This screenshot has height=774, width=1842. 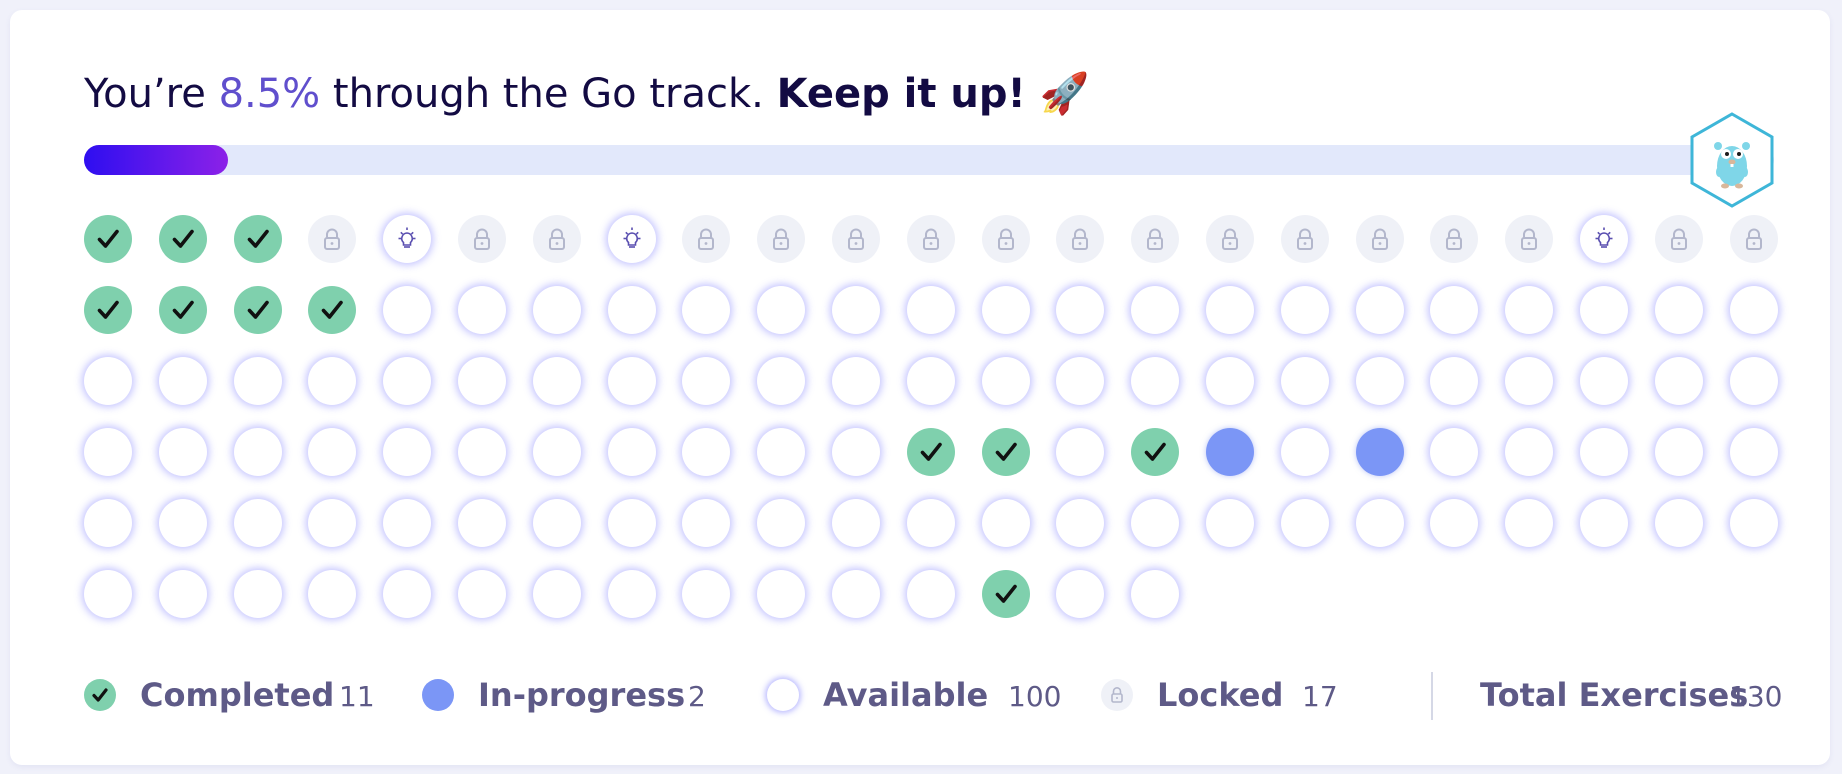 What do you see at coordinates (1230, 452) in the screenshot?
I see `exercise-in-progress` at bounding box center [1230, 452].